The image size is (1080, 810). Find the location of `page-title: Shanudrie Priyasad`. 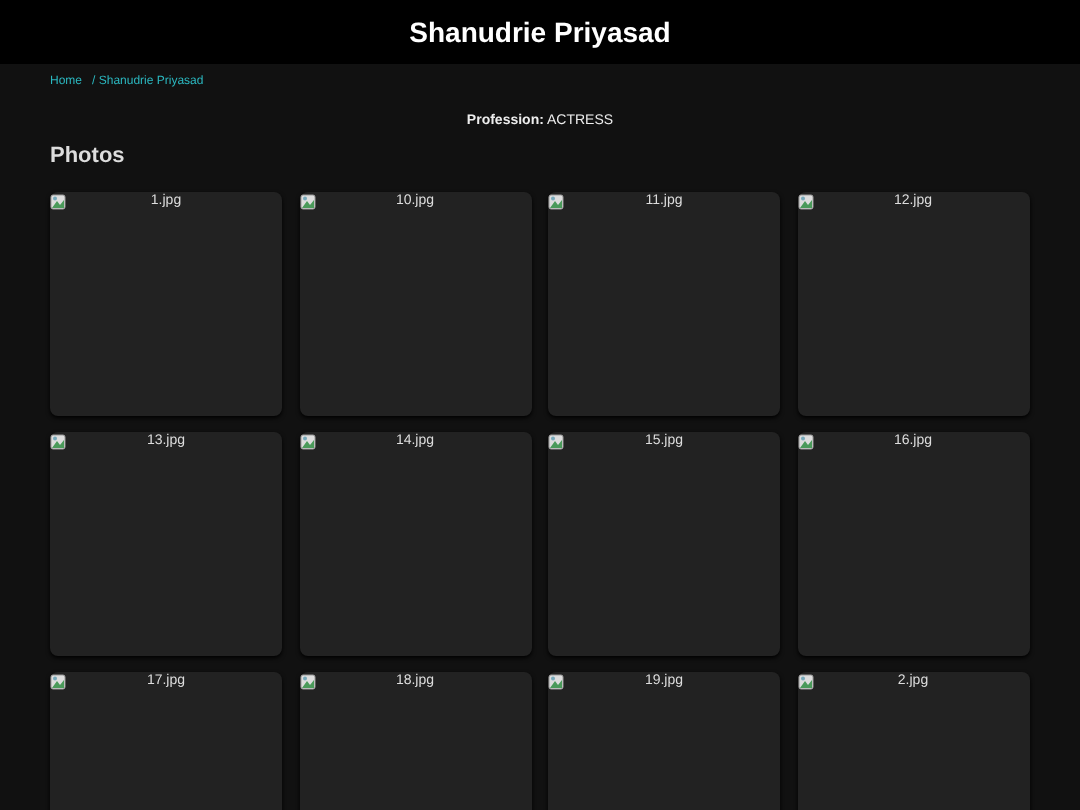

page-title: Shanudrie Priyasad is located at coordinates (540, 32).